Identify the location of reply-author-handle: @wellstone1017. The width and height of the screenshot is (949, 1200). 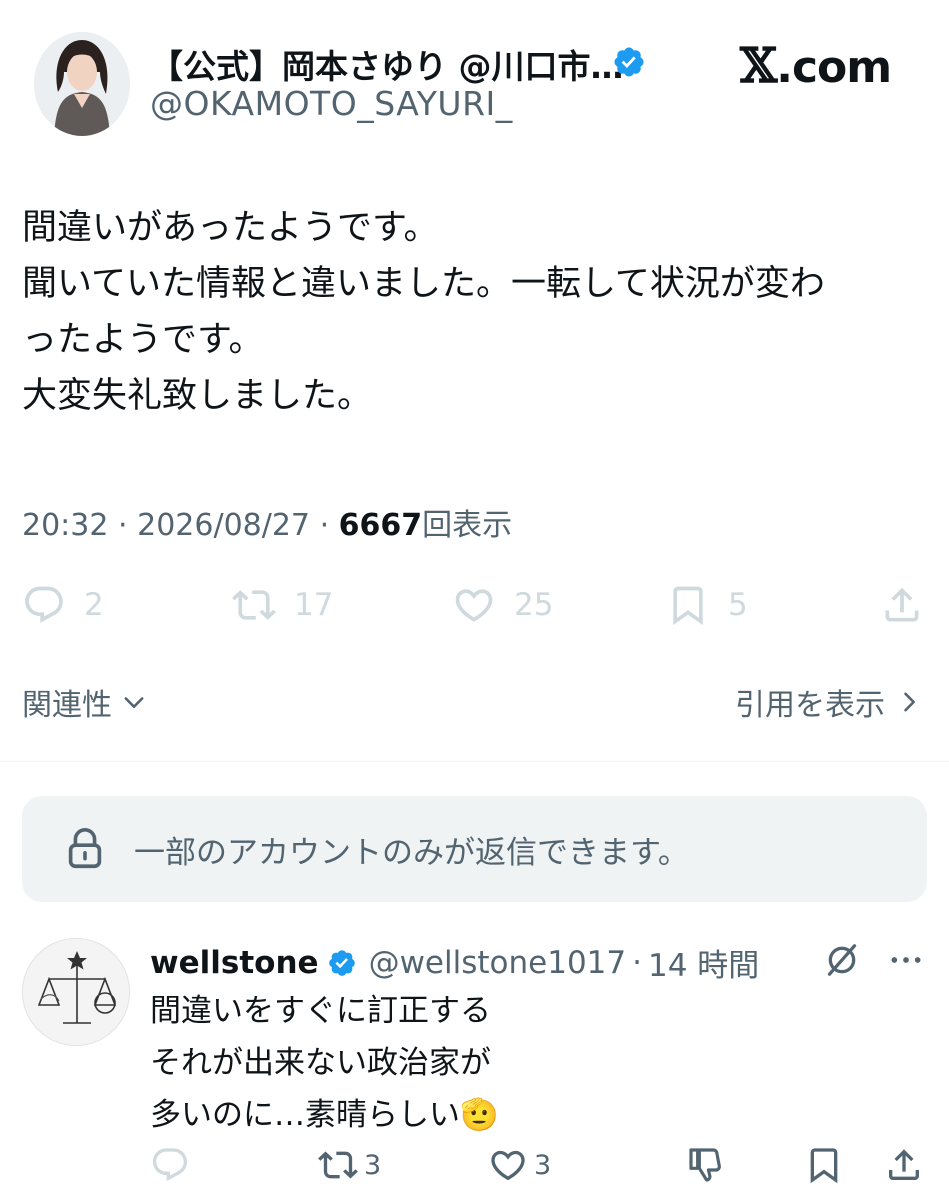
(498, 963).